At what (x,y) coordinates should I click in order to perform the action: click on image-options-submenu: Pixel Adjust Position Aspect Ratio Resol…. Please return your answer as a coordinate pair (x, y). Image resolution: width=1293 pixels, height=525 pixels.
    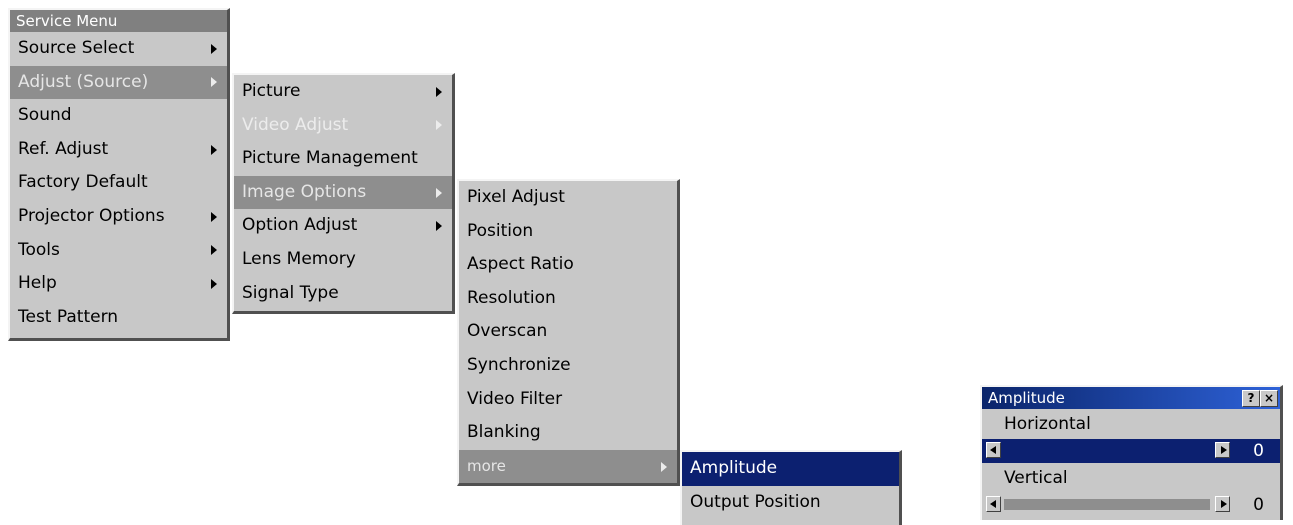
    Looking at the image, I should click on (568, 332).